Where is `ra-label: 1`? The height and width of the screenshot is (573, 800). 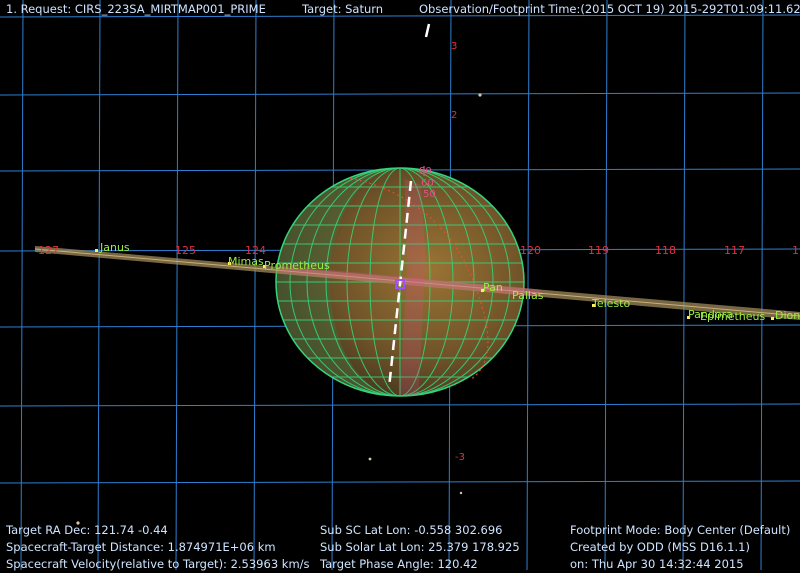 ra-label: 1 is located at coordinates (795, 250).